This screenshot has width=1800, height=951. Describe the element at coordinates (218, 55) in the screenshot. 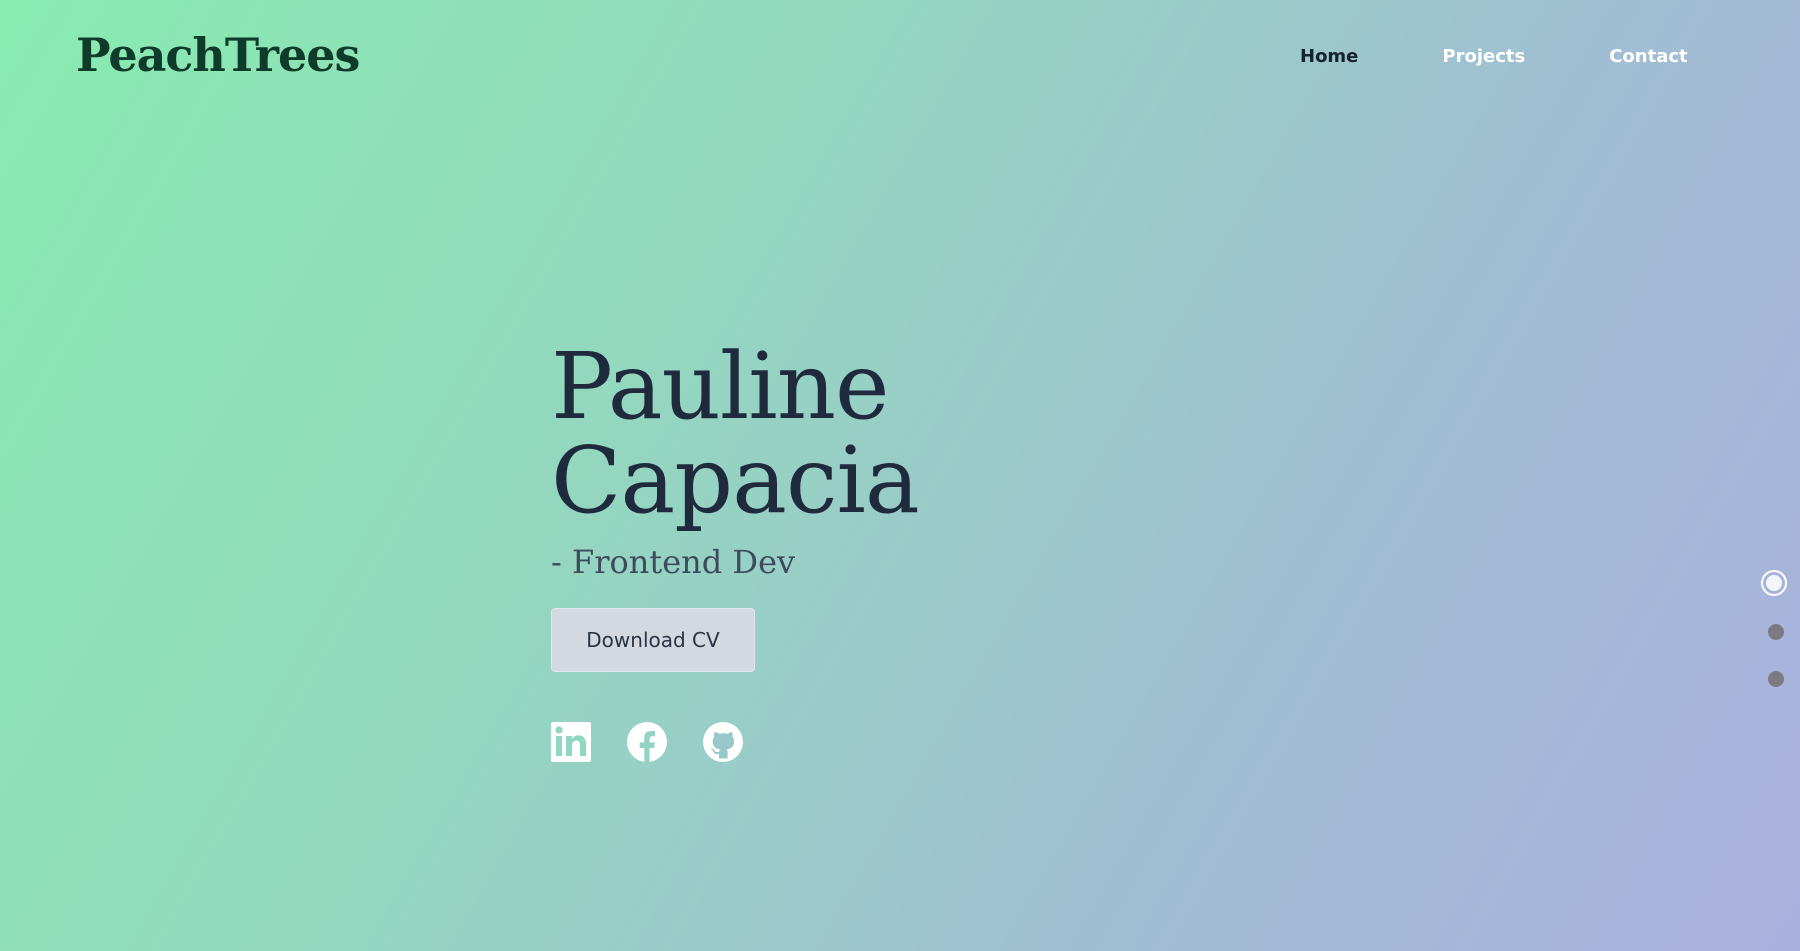

I see `site-logo: PeachTrees` at that location.